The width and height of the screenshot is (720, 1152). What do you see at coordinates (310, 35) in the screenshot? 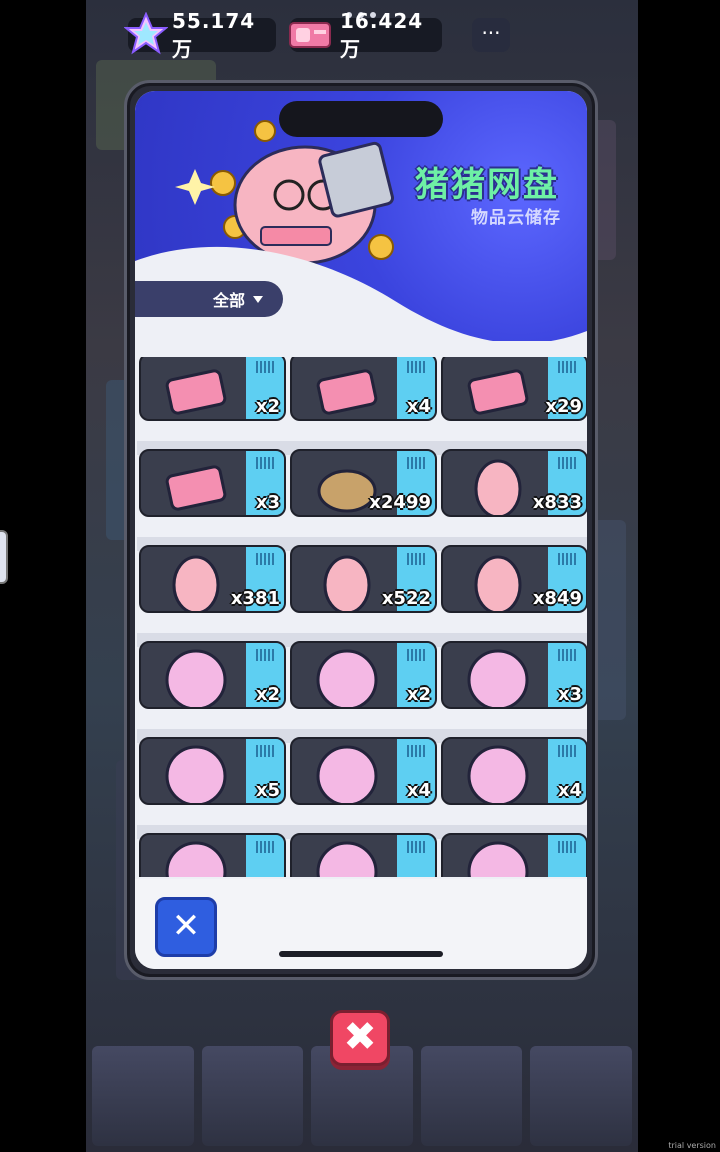
I see `ticket-icon` at bounding box center [310, 35].